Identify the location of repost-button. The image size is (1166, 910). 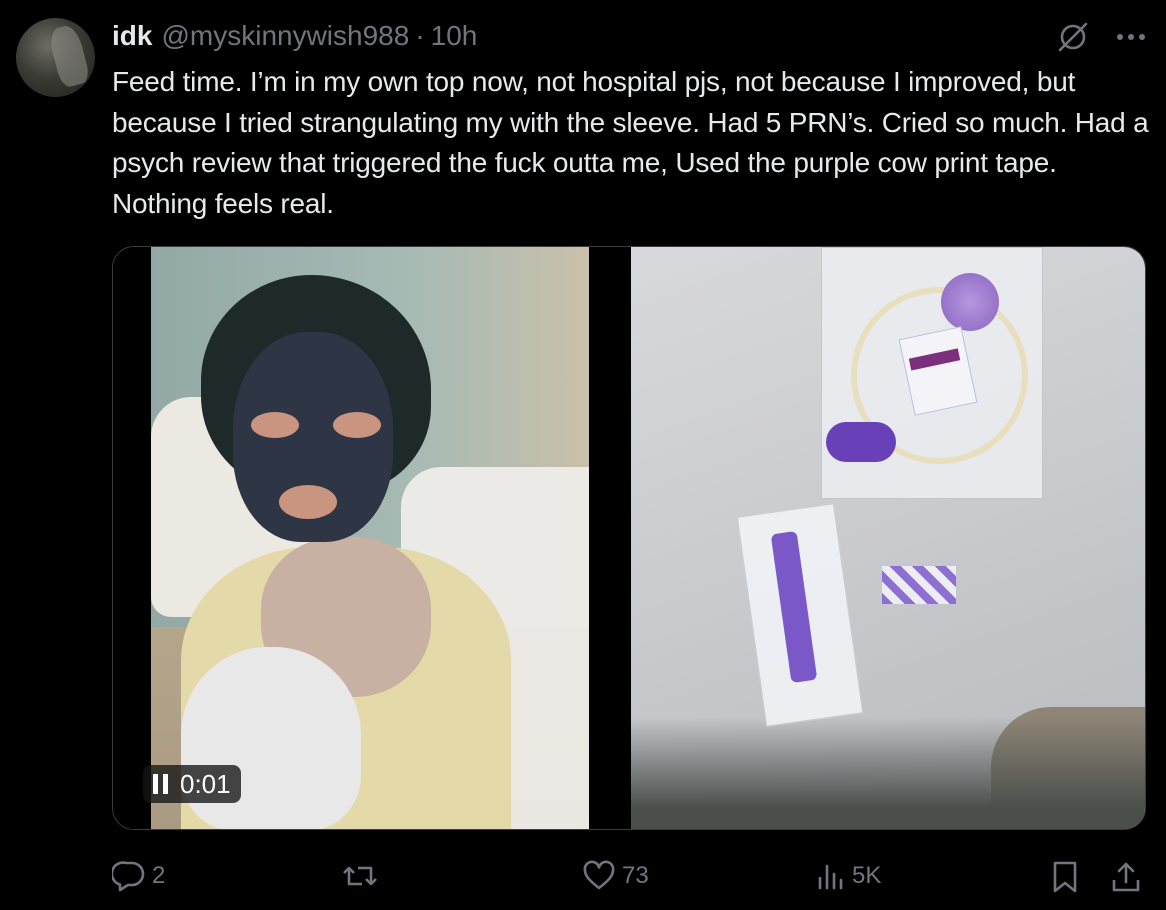
(363, 876).